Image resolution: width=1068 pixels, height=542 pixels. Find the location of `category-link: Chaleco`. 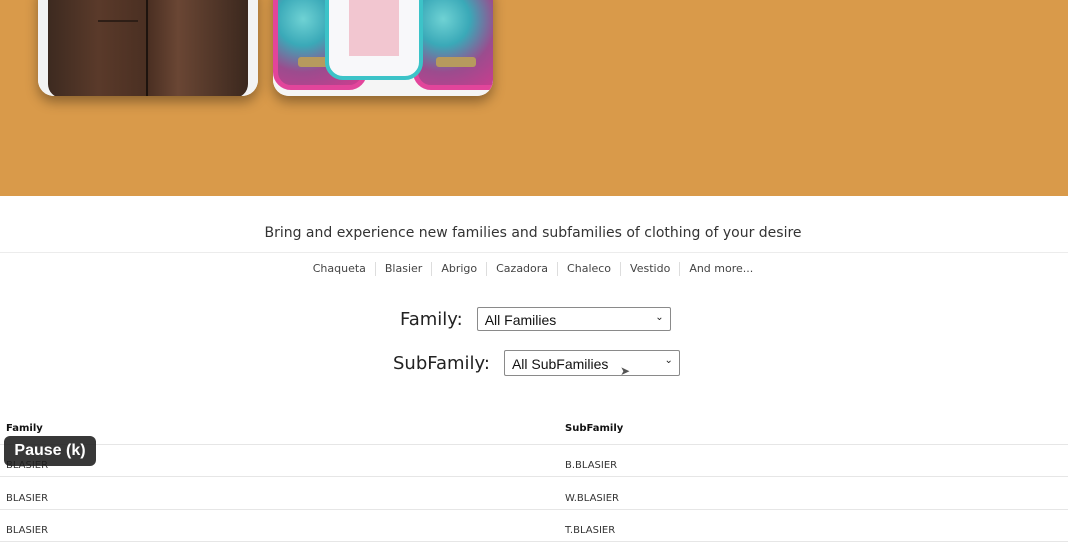

category-link: Chaleco is located at coordinates (588, 269).